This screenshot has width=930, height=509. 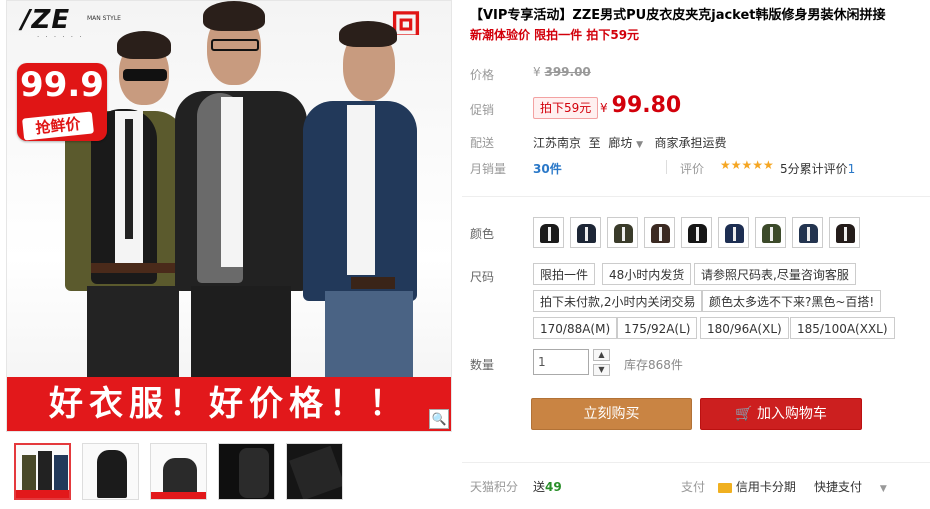 What do you see at coordinates (482, 110) in the screenshot?
I see `promo-label: 促销` at bounding box center [482, 110].